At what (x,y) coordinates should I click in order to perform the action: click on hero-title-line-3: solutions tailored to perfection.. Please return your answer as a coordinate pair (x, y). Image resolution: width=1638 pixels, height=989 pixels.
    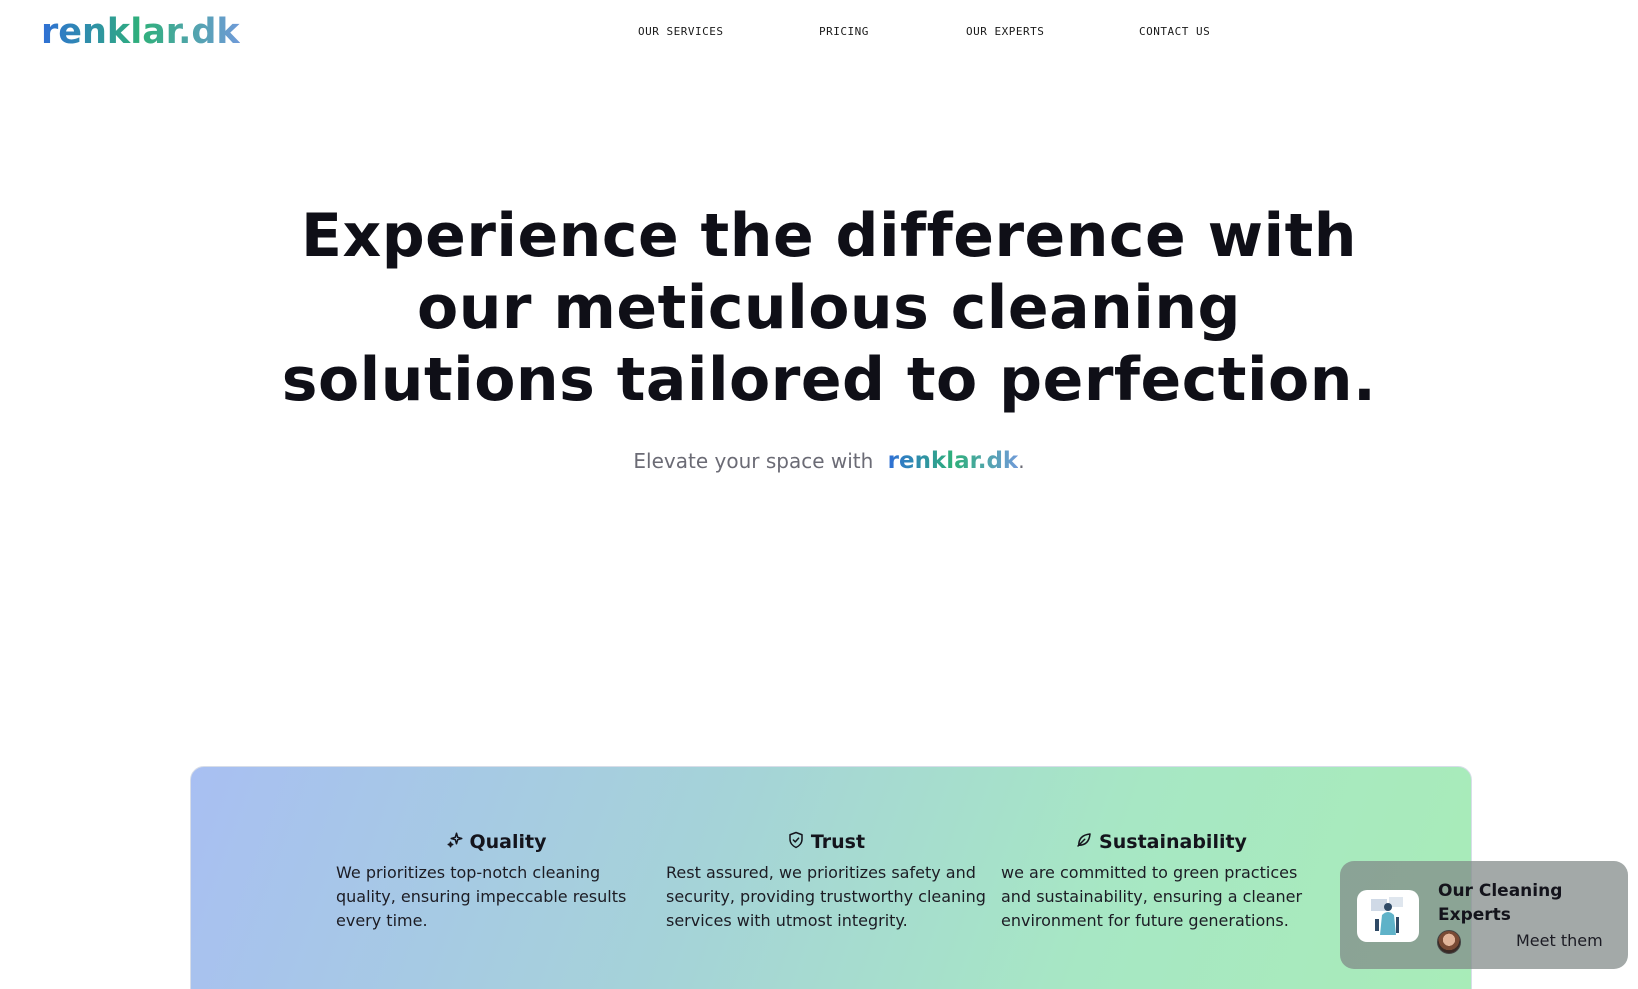
    Looking at the image, I should click on (829, 380).